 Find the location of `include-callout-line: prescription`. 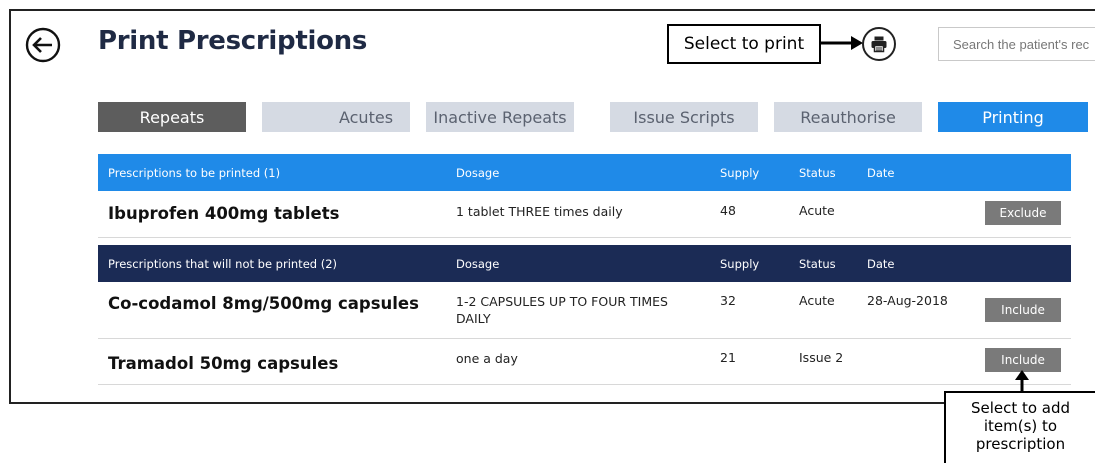

include-callout-line: prescription is located at coordinates (1020, 444).